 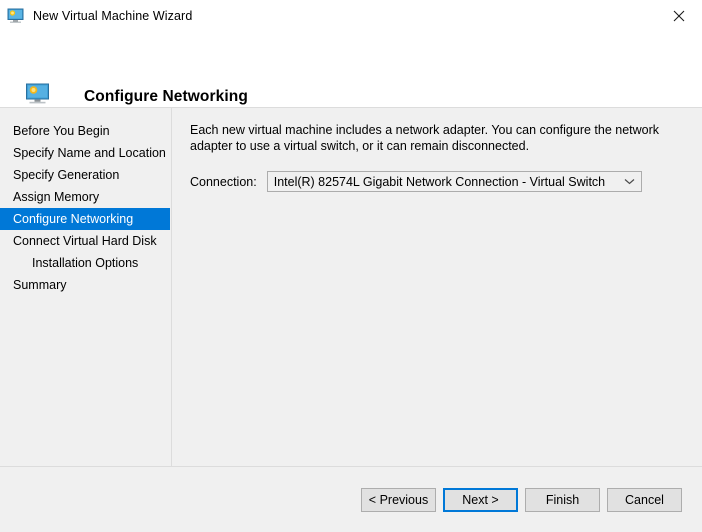 What do you see at coordinates (644, 499) in the screenshot?
I see `cancel-button: Cancel` at bounding box center [644, 499].